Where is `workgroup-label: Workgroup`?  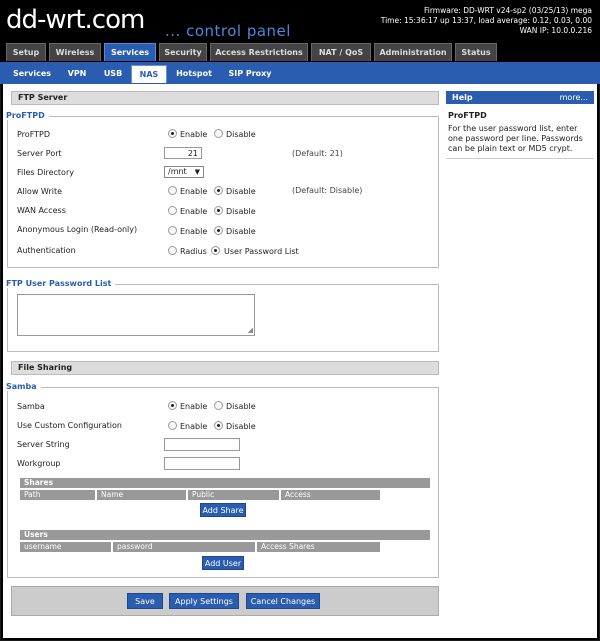
workgroup-label: Workgroup is located at coordinates (39, 463).